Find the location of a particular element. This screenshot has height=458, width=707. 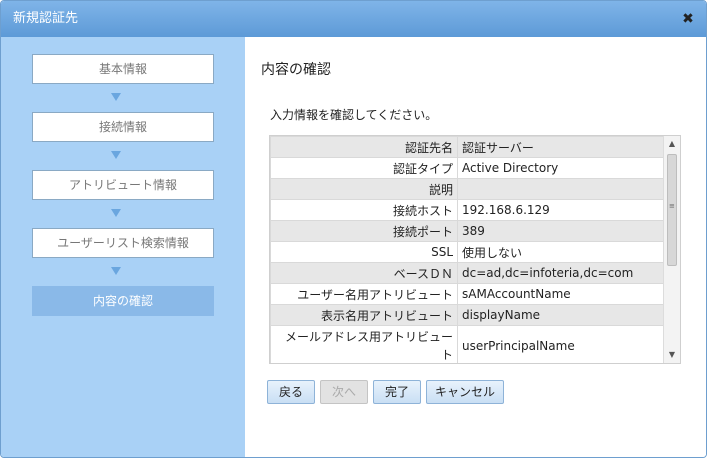

table-row: ユーザー名用アトリビュート sAMAccountName is located at coordinates (467, 294).